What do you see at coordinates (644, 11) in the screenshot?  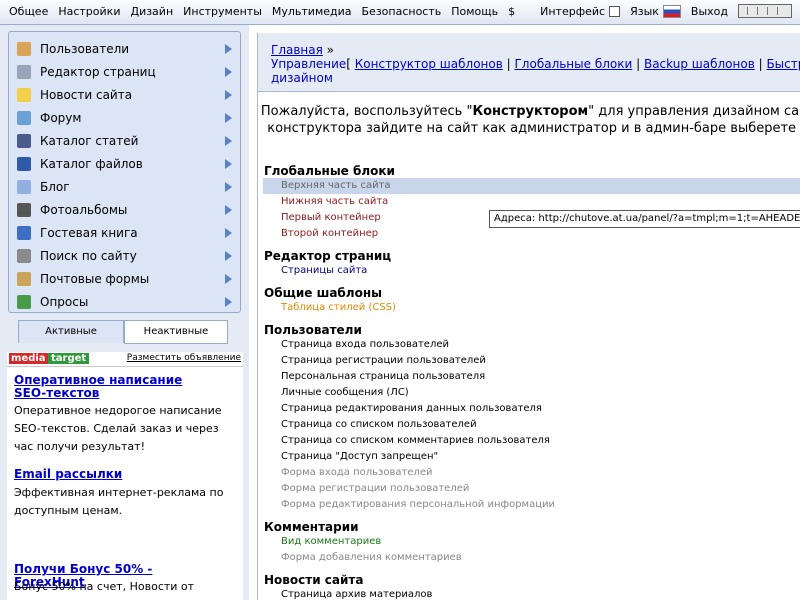 I see `language-label: Язык` at bounding box center [644, 11].